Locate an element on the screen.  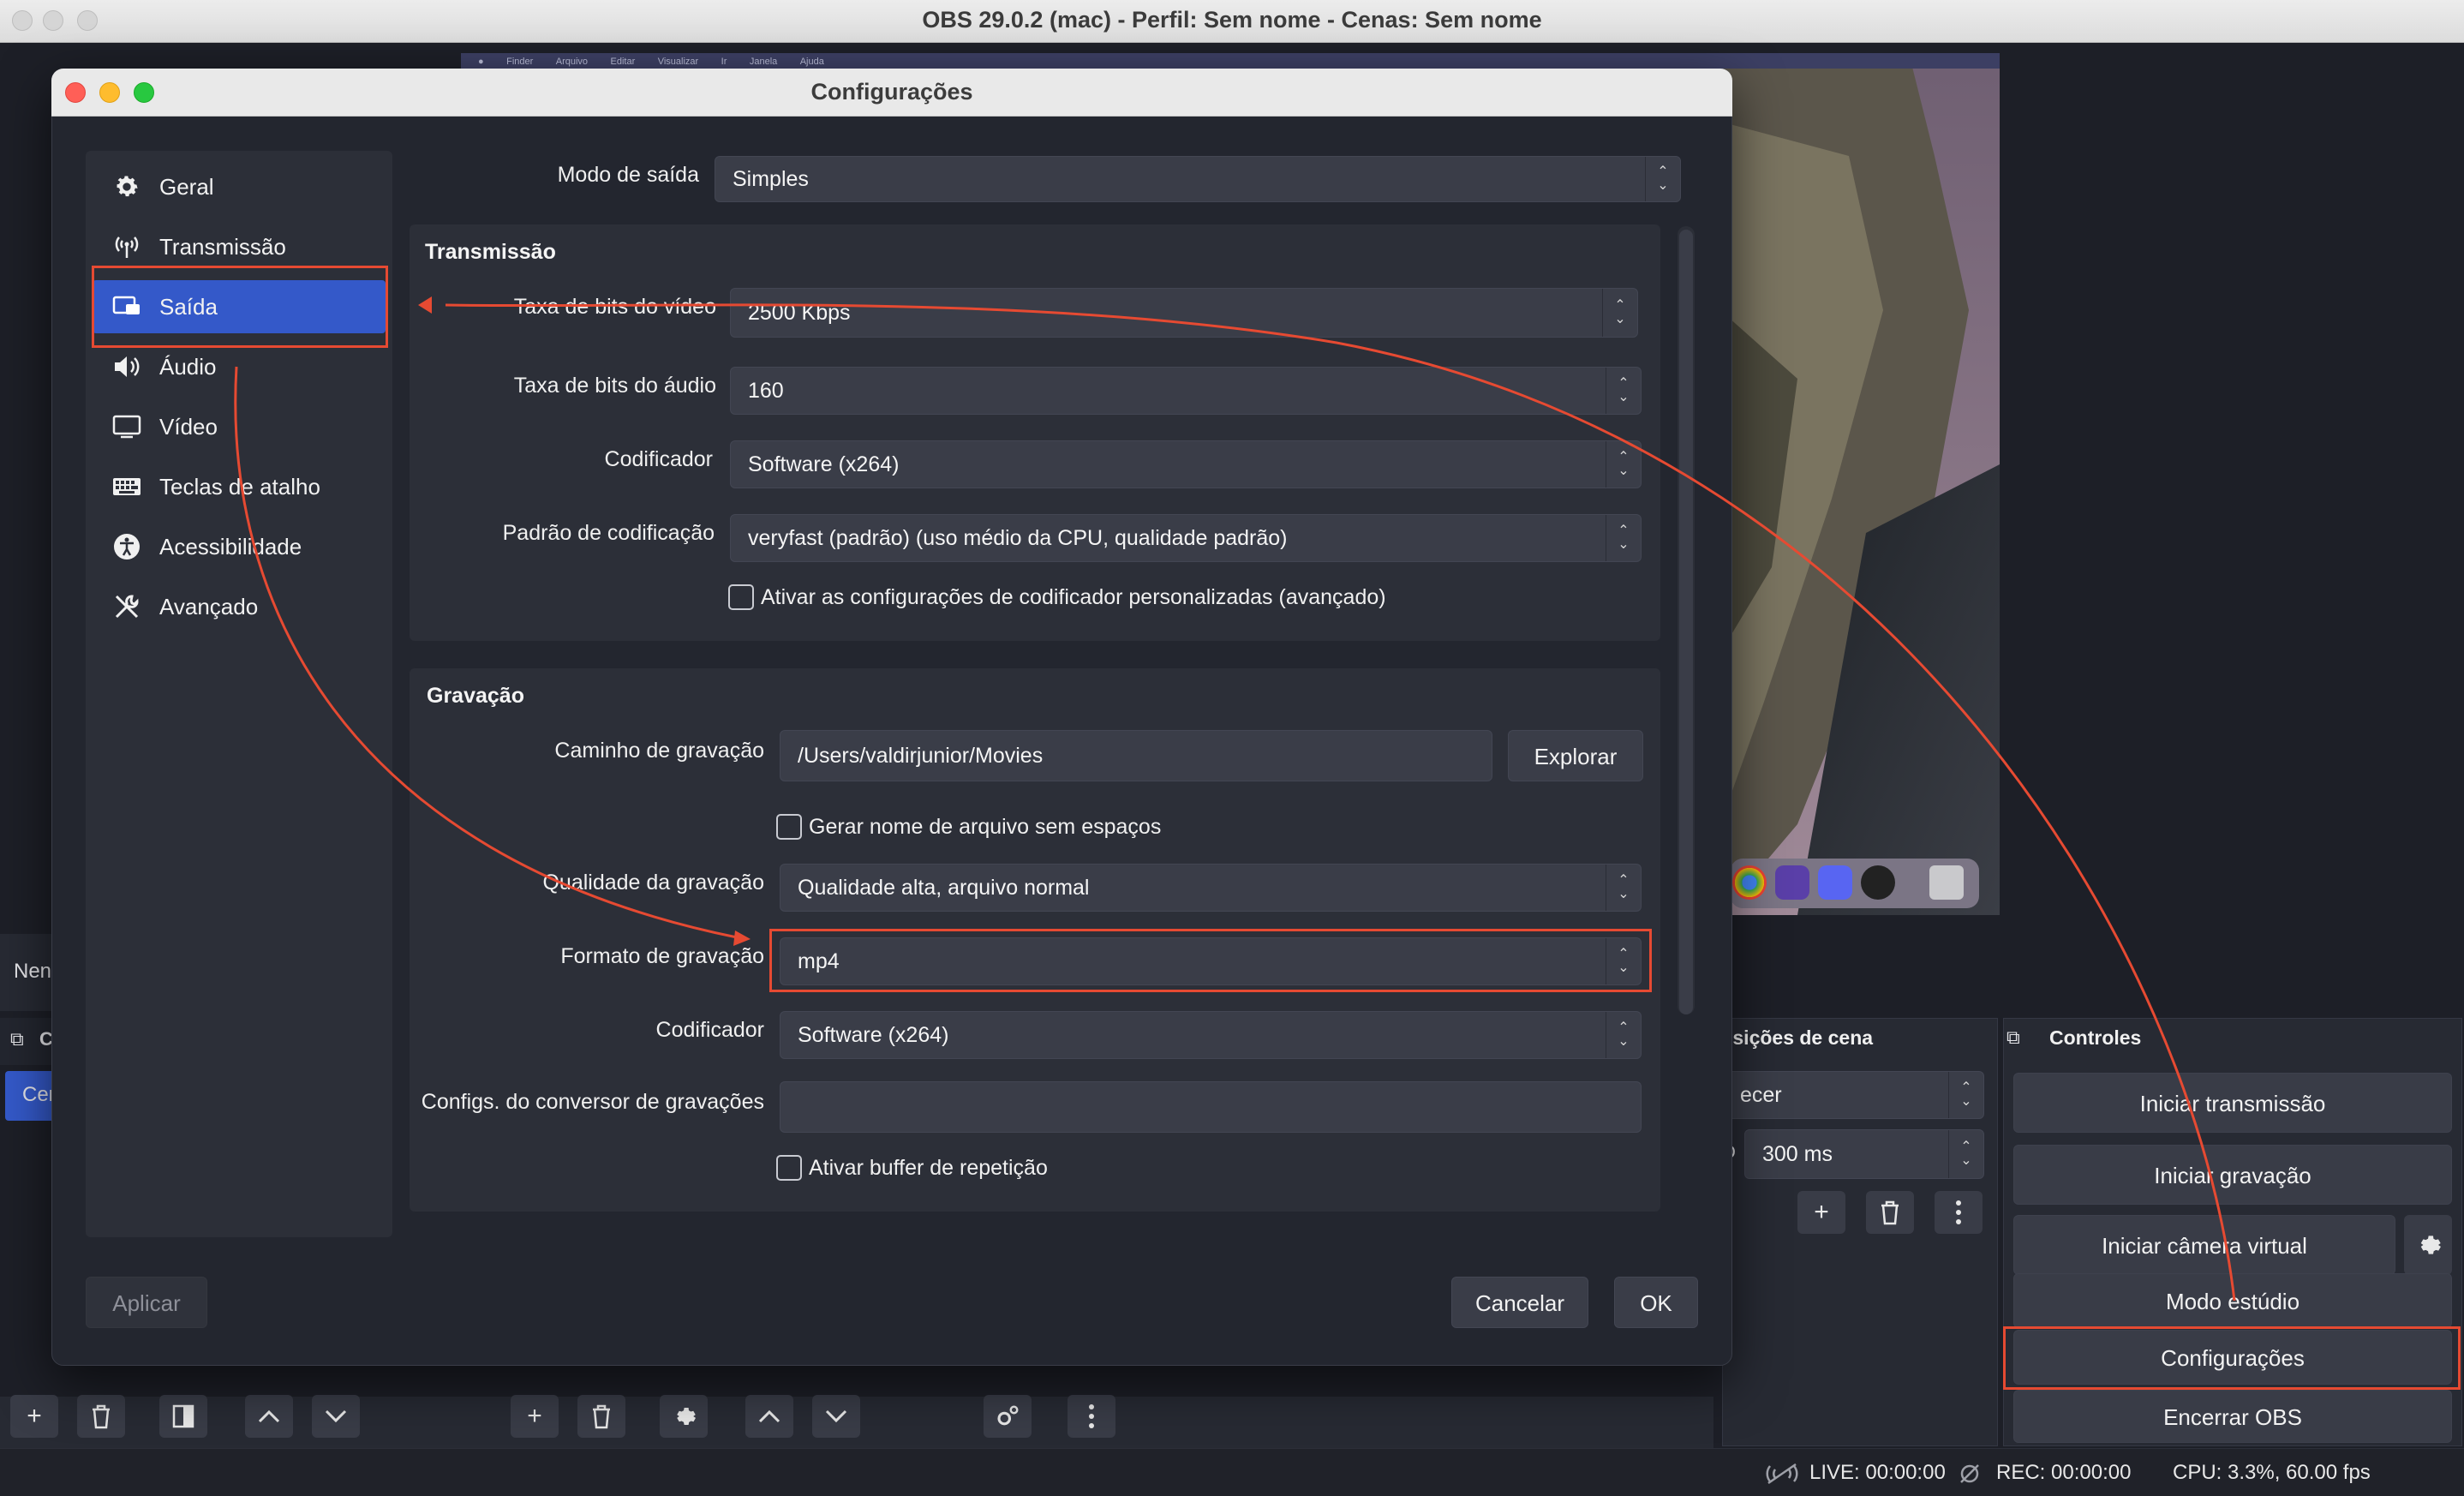
duration-spinbox: 300 ms ⌃ ⌄ is located at coordinates (1864, 1154).